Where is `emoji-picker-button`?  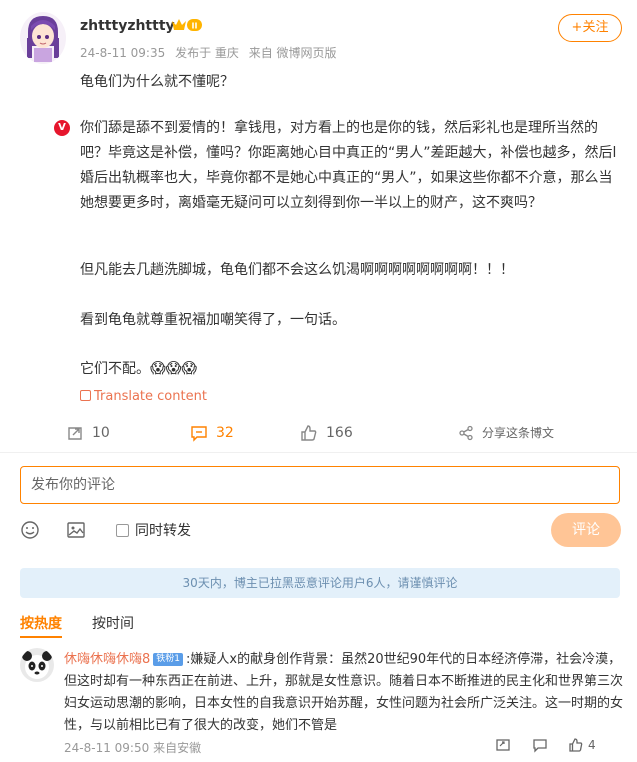
emoji-picker-button is located at coordinates (30, 532).